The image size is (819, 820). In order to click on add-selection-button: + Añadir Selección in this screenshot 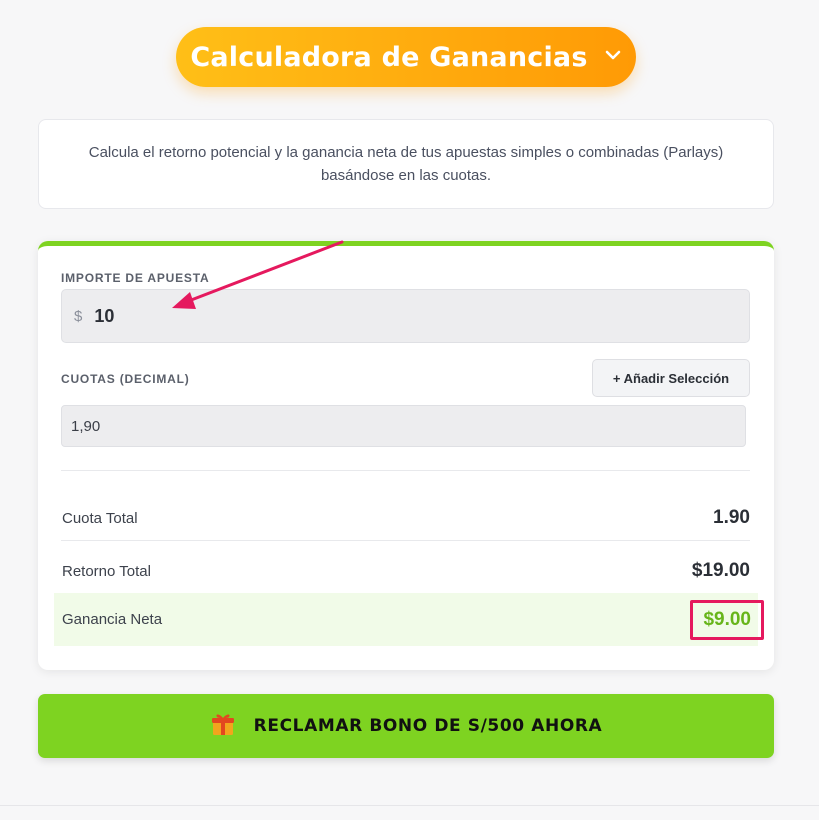, I will do `click(671, 378)`.